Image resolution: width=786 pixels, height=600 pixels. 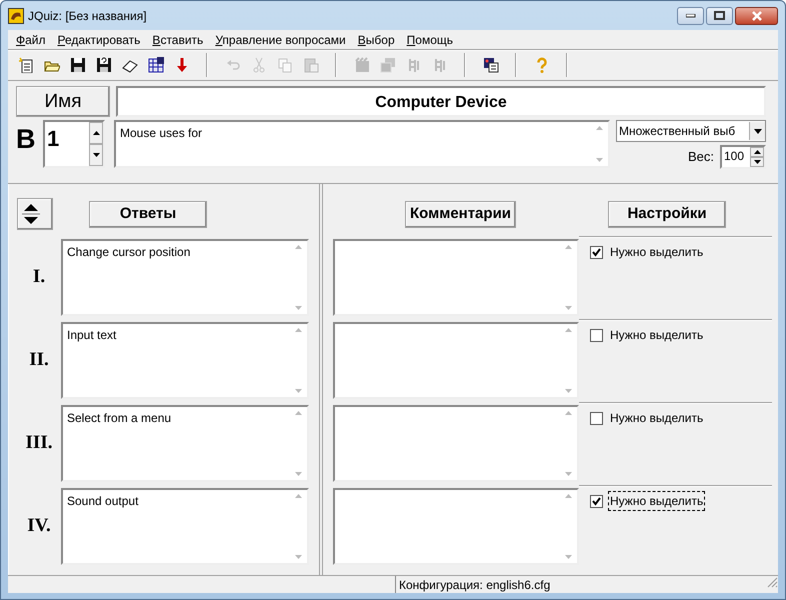 What do you see at coordinates (362, 144) in the screenshot?
I see `question-text-field: Mouse uses for` at bounding box center [362, 144].